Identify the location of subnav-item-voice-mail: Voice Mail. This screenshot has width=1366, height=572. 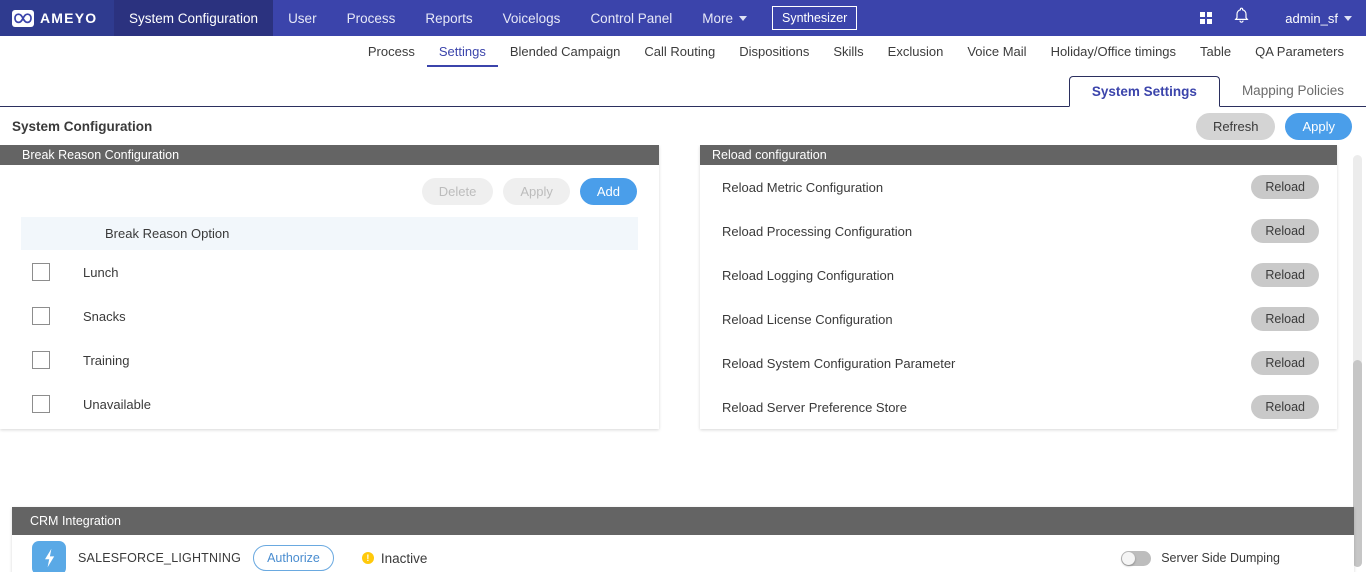
(996, 51).